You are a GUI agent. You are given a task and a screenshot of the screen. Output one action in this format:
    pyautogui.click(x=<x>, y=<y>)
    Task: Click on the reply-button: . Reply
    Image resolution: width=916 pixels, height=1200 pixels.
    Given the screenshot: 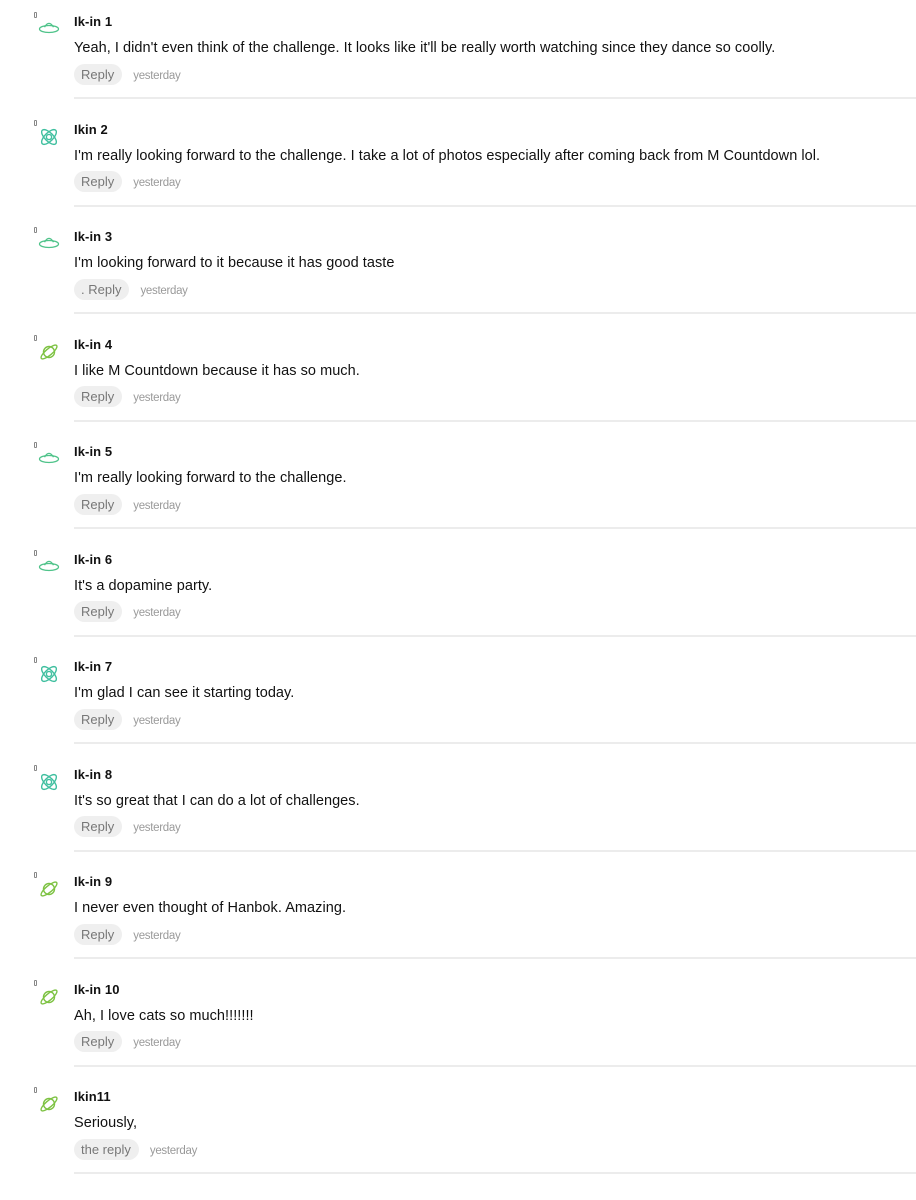 What is the action you would take?
    pyautogui.click(x=102, y=289)
    